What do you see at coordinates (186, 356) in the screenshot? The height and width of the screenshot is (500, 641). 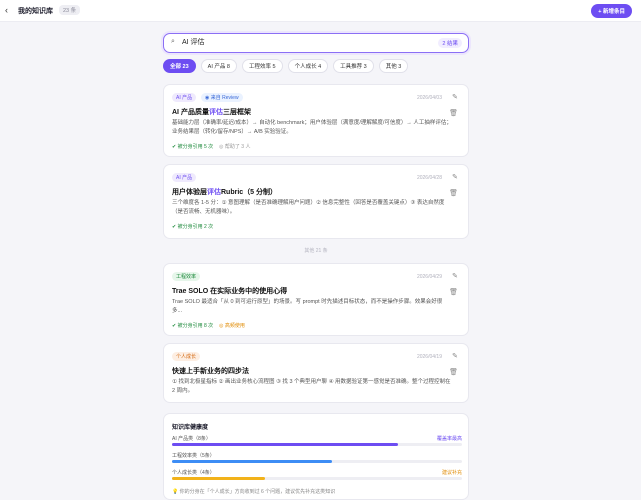 I see `category-tag: 个人成长` at bounding box center [186, 356].